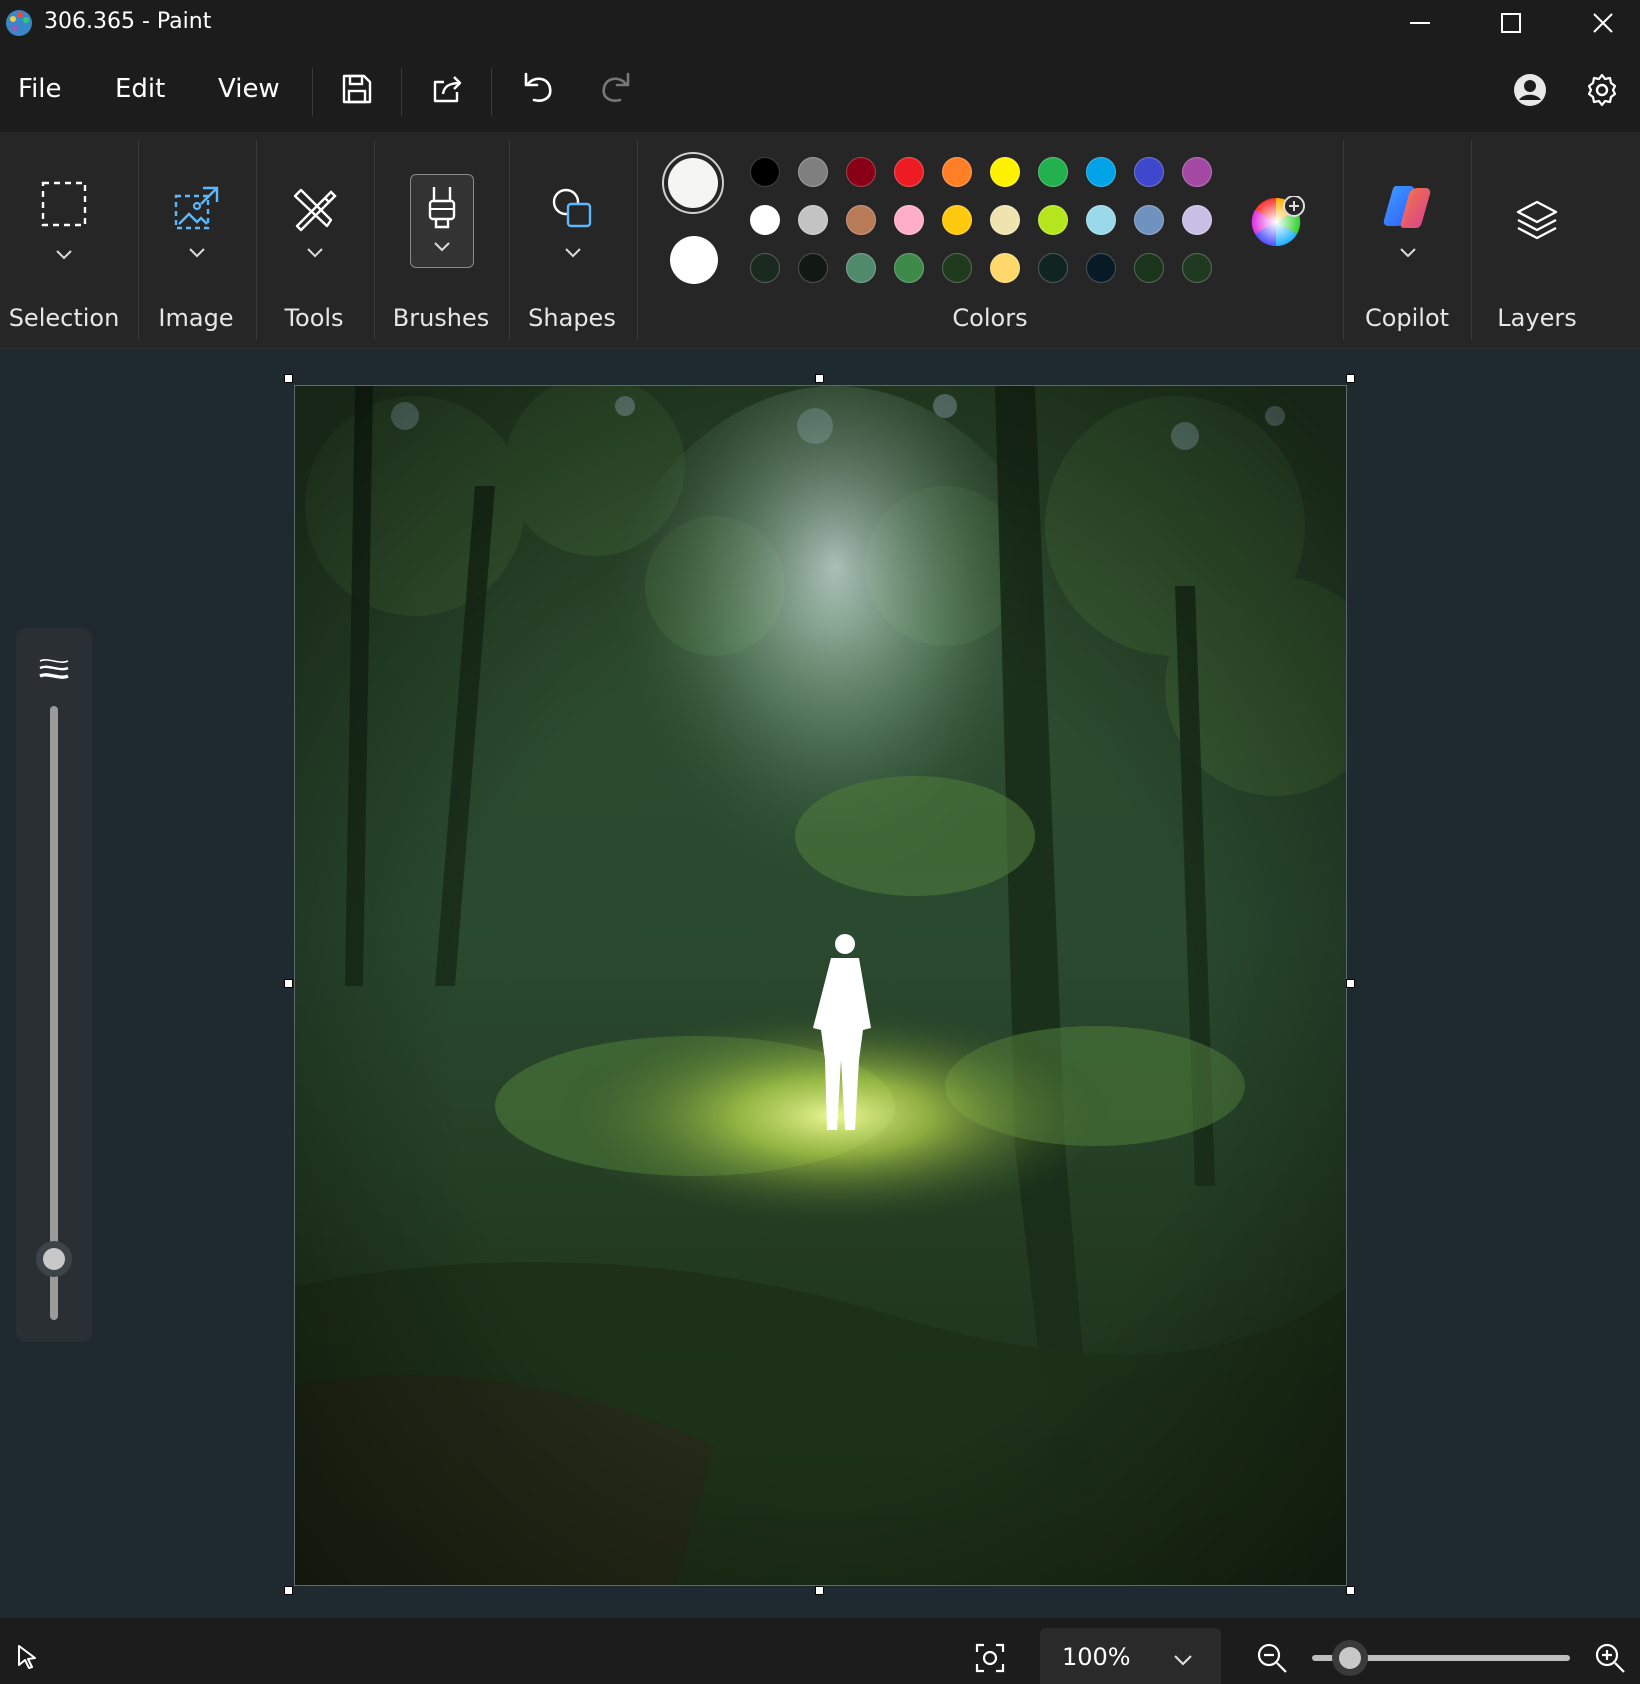 This screenshot has height=1684, width=1640. What do you see at coordinates (1408, 209) in the screenshot?
I see `copilot-button` at bounding box center [1408, 209].